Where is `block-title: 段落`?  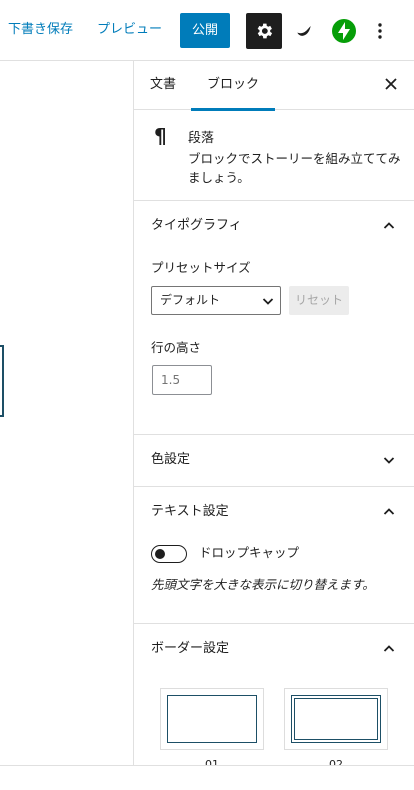 block-title: 段落 is located at coordinates (201, 138).